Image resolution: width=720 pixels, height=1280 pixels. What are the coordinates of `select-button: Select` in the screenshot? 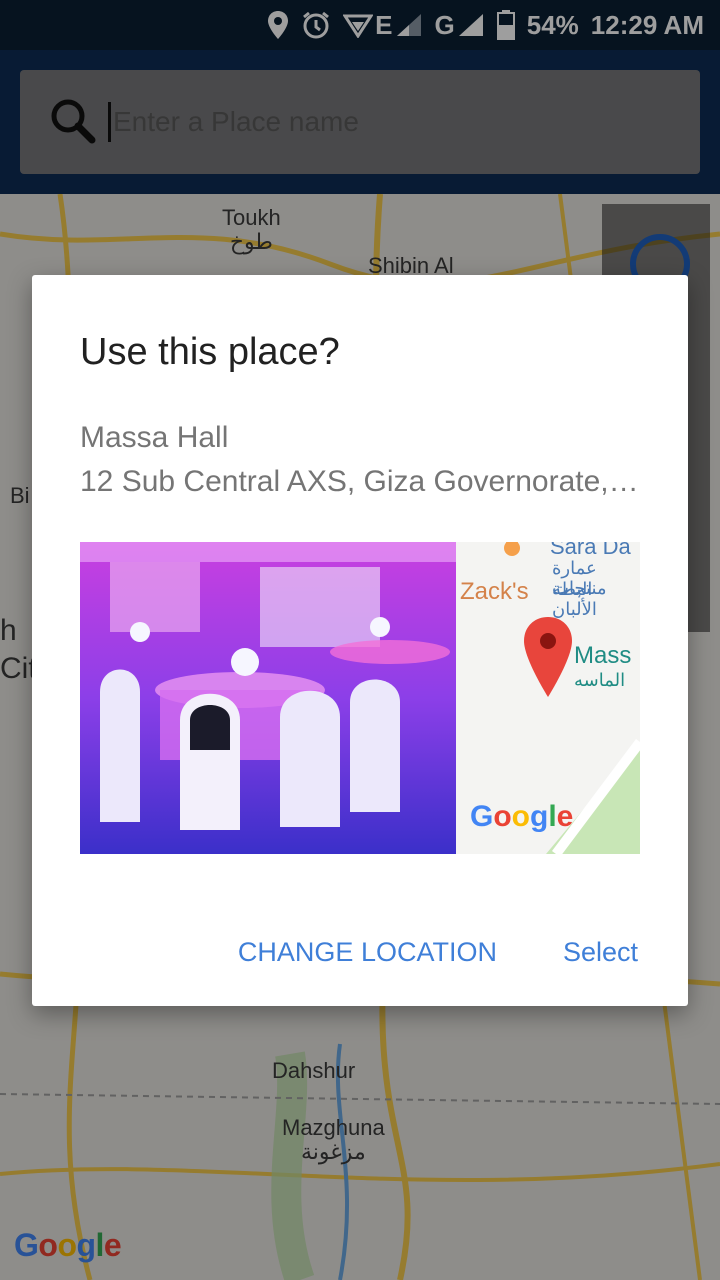 It's located at (600, 952).